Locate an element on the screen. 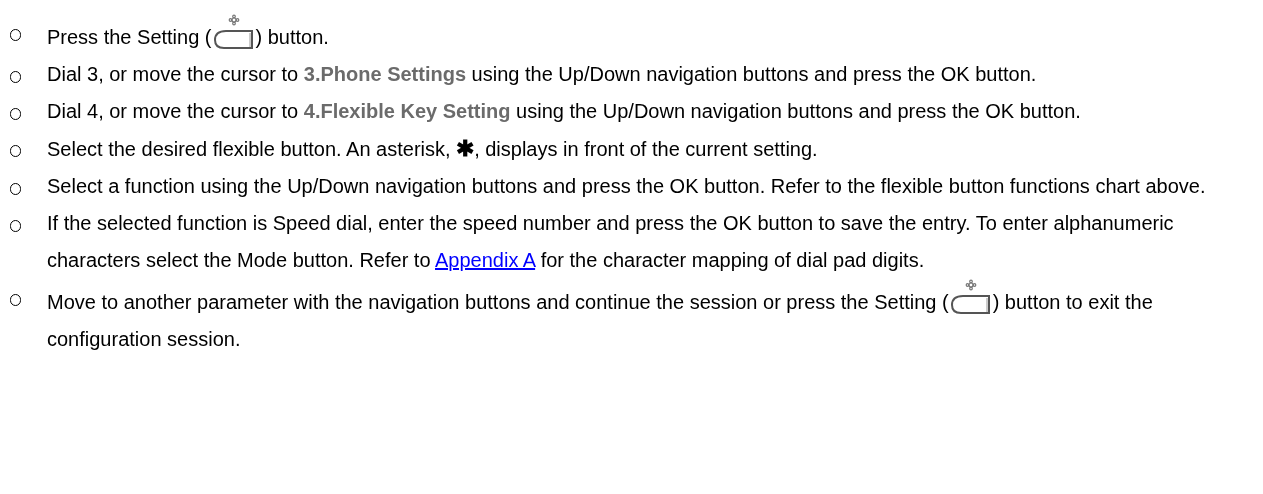 Image resolution: width=1263 pixels, height=494 pixels. appendix-link: Appendix A is located at coordinates (485, 260).